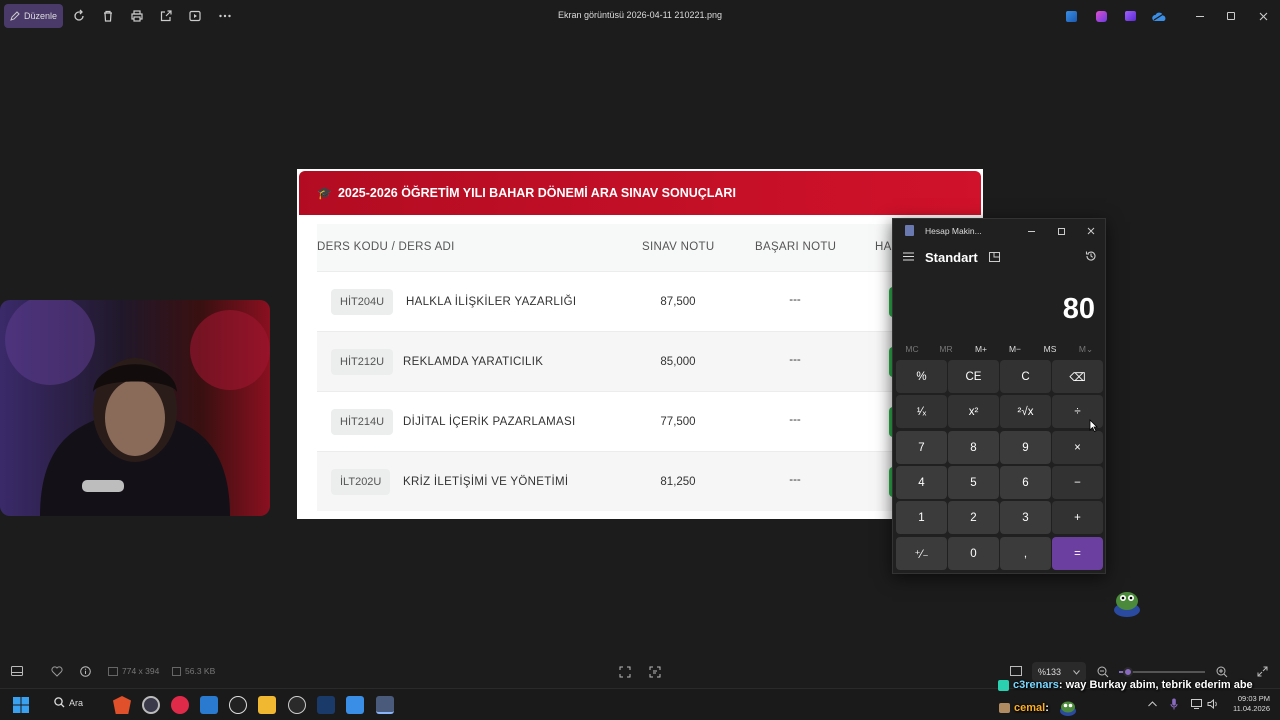 This screenshot has height=720, width=1280. Describe the element at coordinates (193, 671) in the screenshot. I see `file-size: 56.3 KB` at that location.